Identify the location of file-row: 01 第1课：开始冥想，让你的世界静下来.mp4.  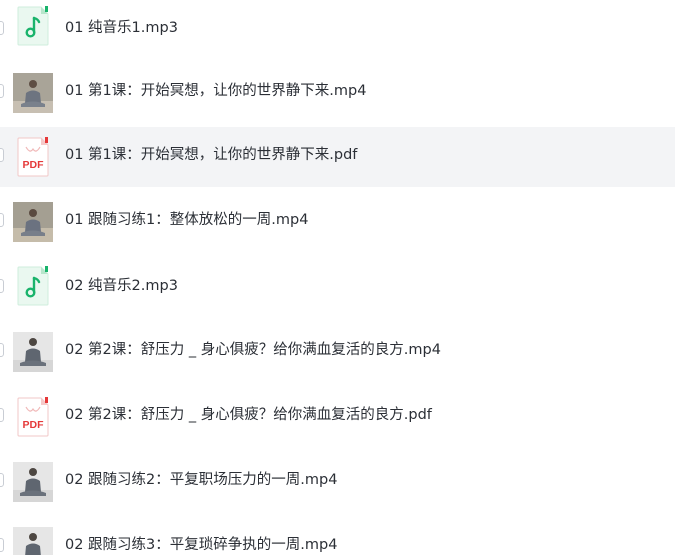
(337, 93).